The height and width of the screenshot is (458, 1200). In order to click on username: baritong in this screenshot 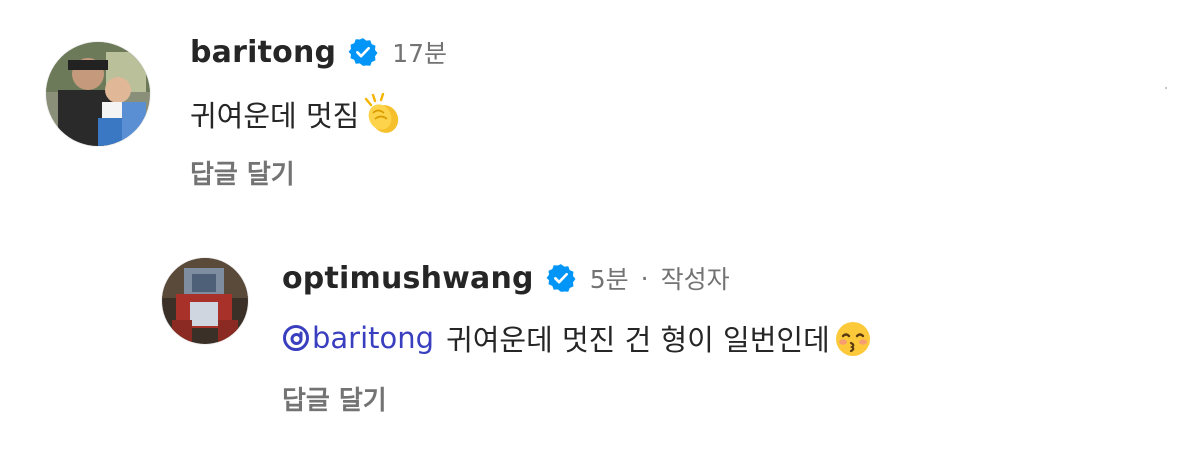, I will do `click(263, 52)`.